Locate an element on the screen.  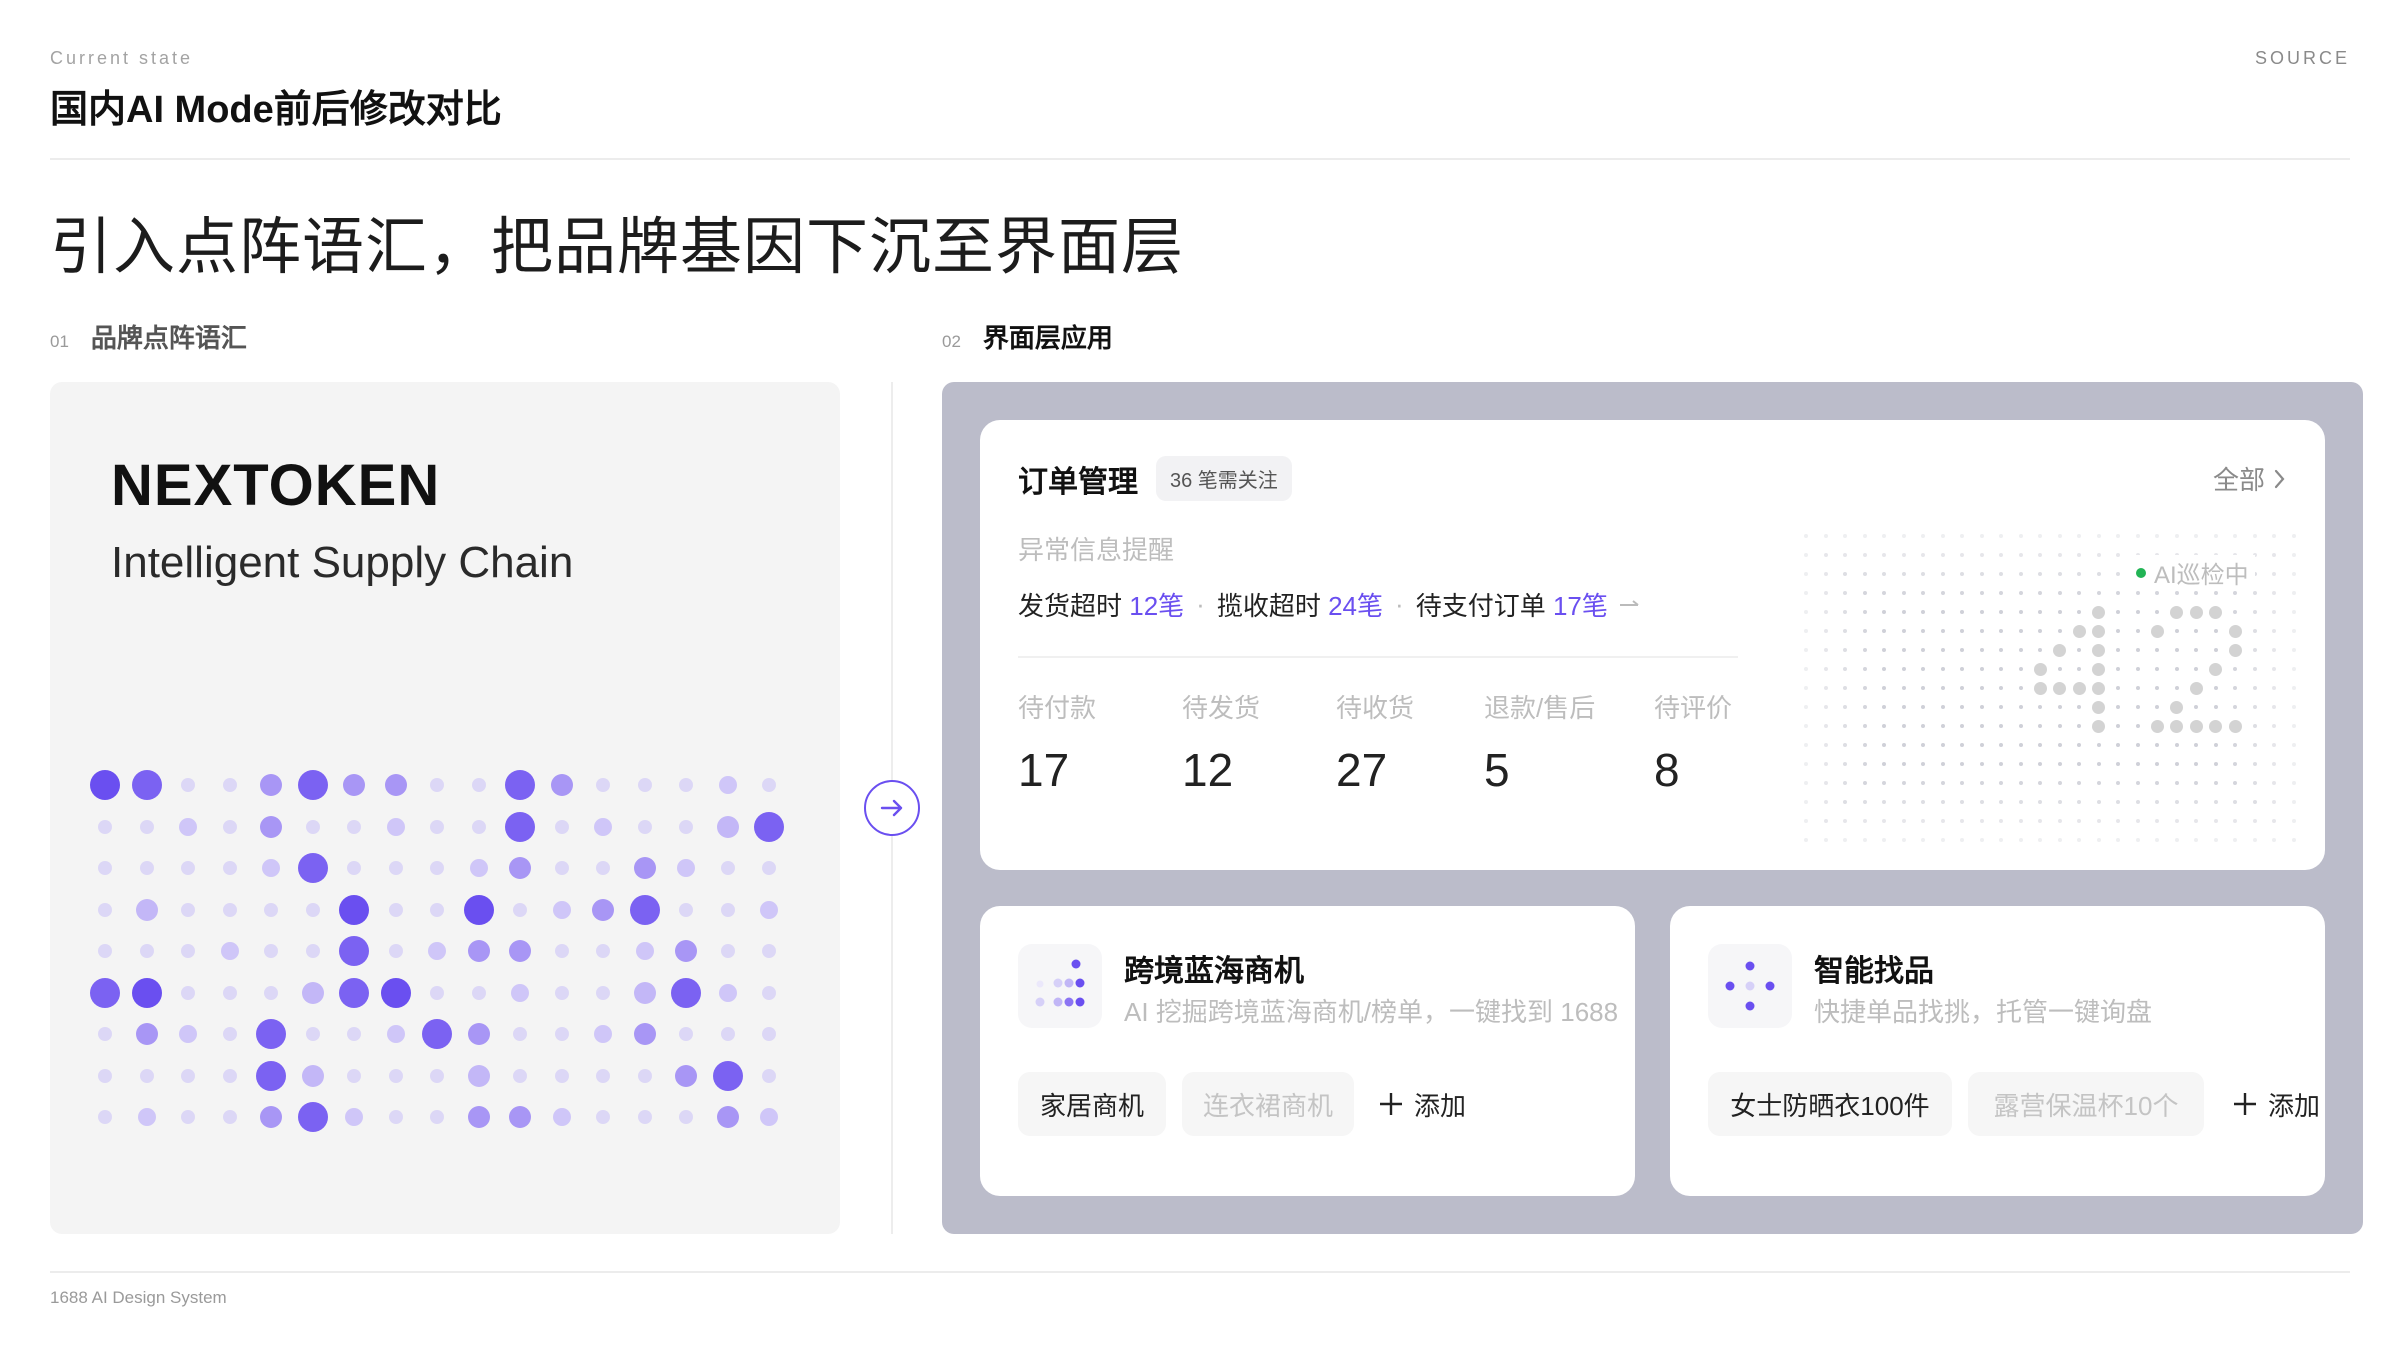
alert-row: 发货超时 12笔 · 揽收超时 24笔 · 待支付订单 17笔 is located at coordinates (1330, 604).